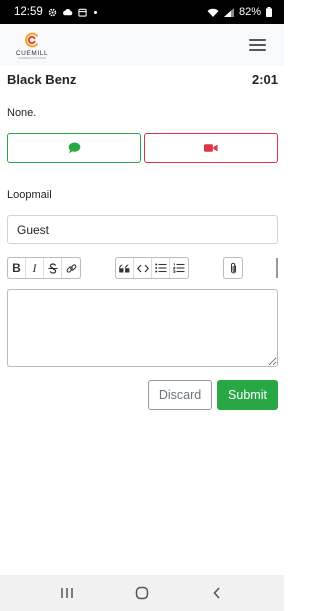  Describe the element at coordinates (42, 79) in the screenshot. I see `conversation-title: Black Benz` at that location.